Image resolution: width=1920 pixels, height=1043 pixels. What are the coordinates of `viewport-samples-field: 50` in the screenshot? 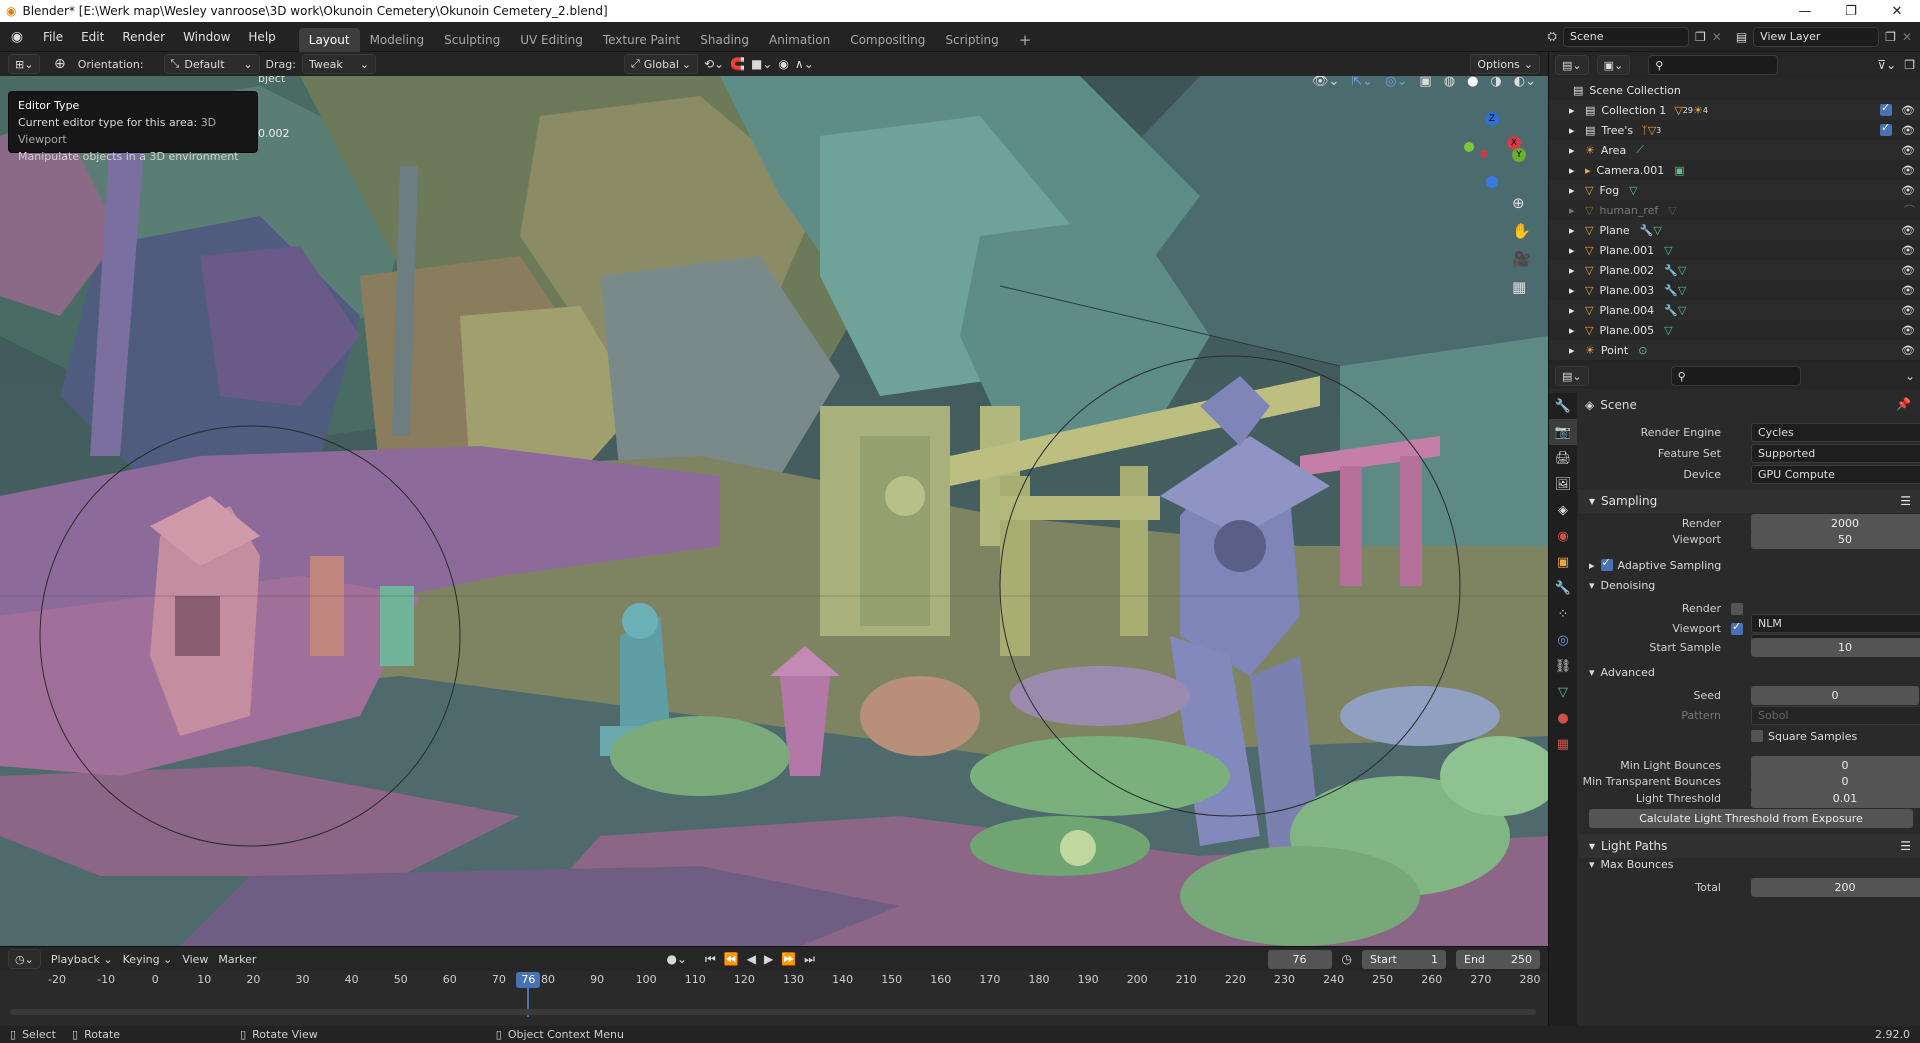 It's located at (1835, 539).